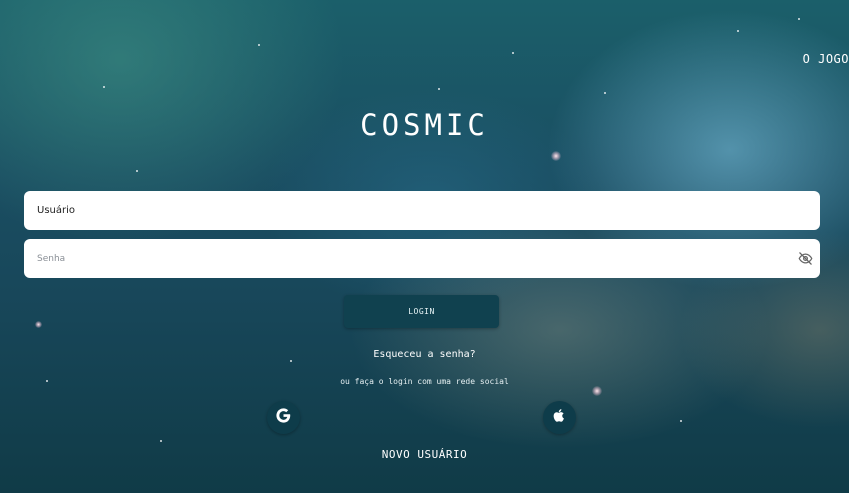 This screenshot has width=849, height=493. What do you see at coordinates (424, 125) in the screenshot?
I see `app-logo: COSMIC` at bounding box center [424, 125].